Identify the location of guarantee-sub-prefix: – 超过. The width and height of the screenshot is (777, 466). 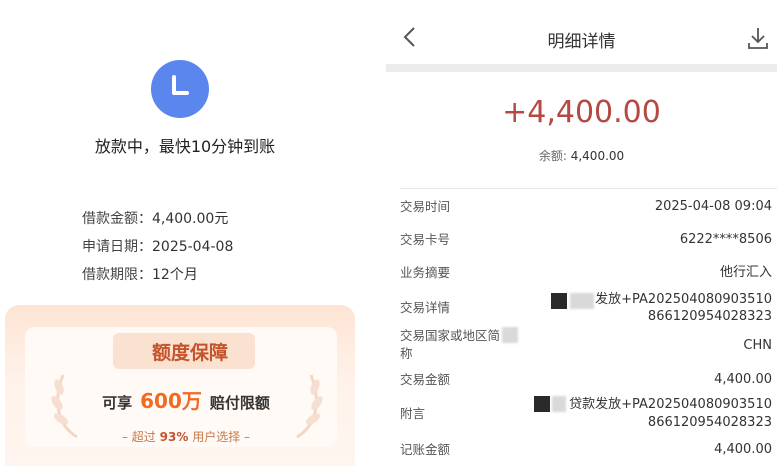
(138, 437).